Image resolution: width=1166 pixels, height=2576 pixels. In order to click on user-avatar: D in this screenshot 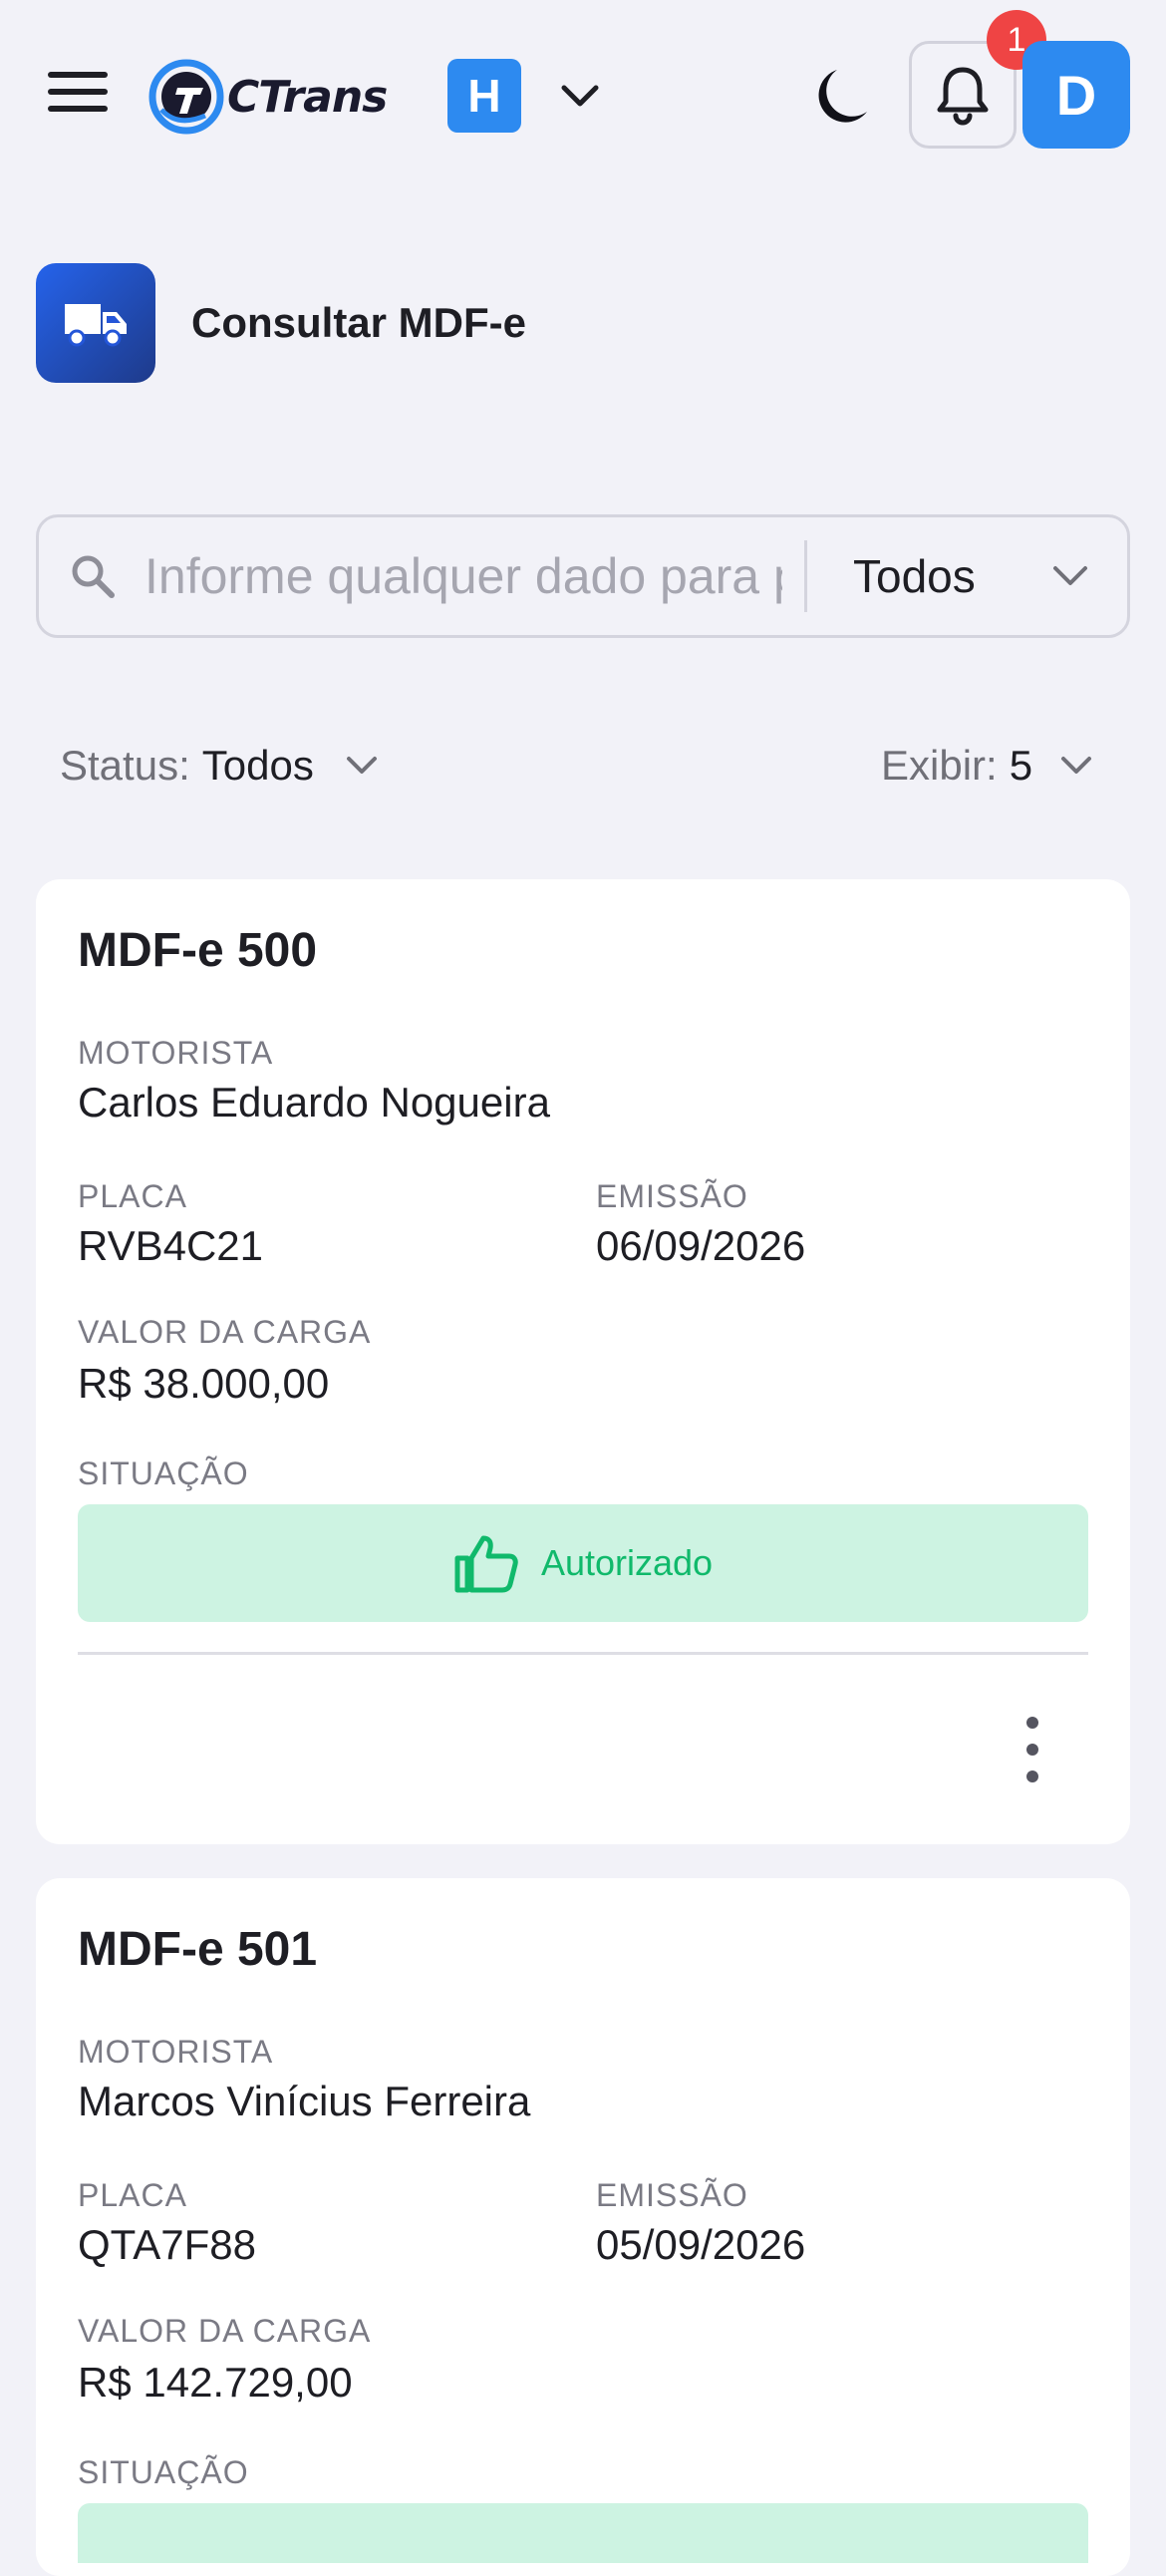, I will do `click(1076, 95)`.